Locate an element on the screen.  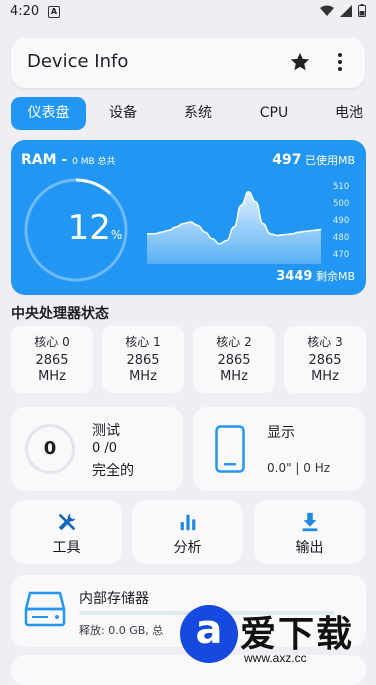
tools-label: 工具 is located at coordinates (66, 548).